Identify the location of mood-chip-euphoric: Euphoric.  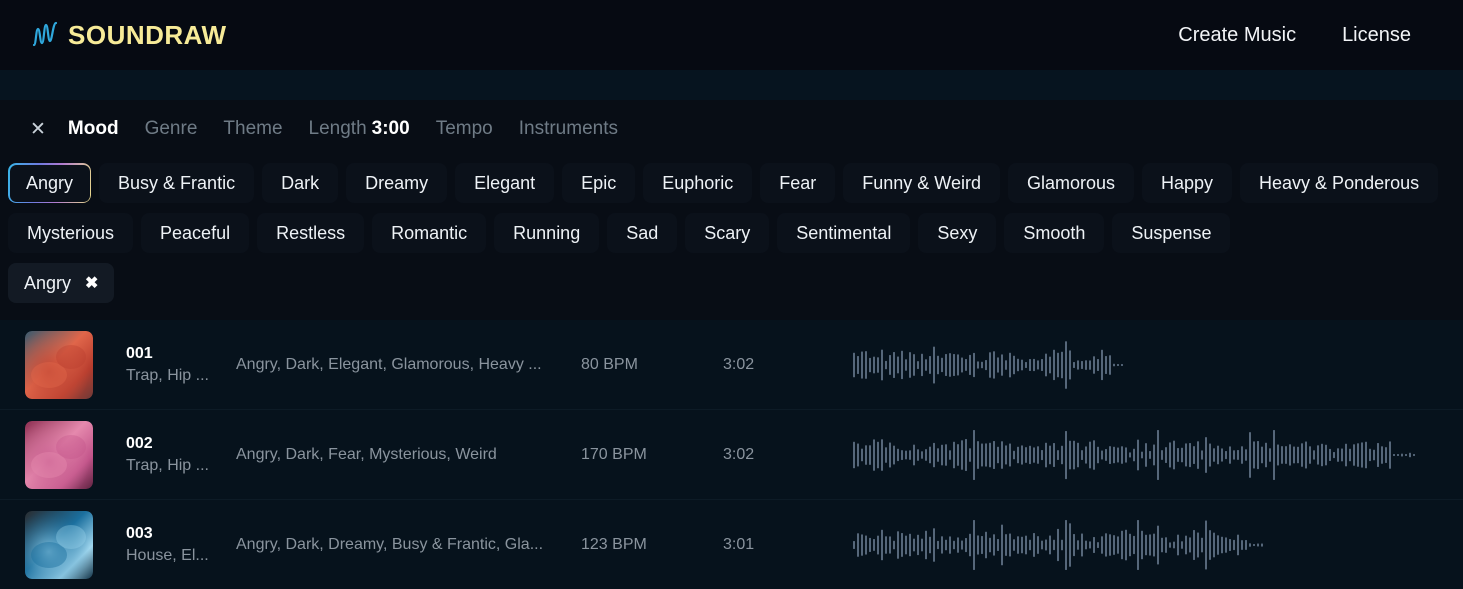
(698, 183).